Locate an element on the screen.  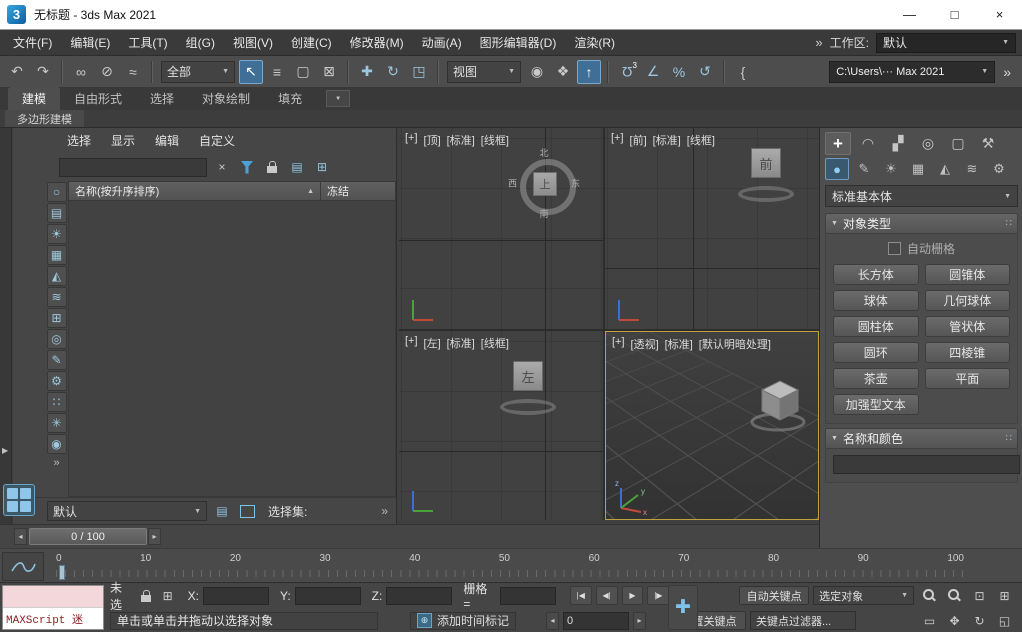
viewport-pov-menu: [前] is located at coordinates (638, 140).